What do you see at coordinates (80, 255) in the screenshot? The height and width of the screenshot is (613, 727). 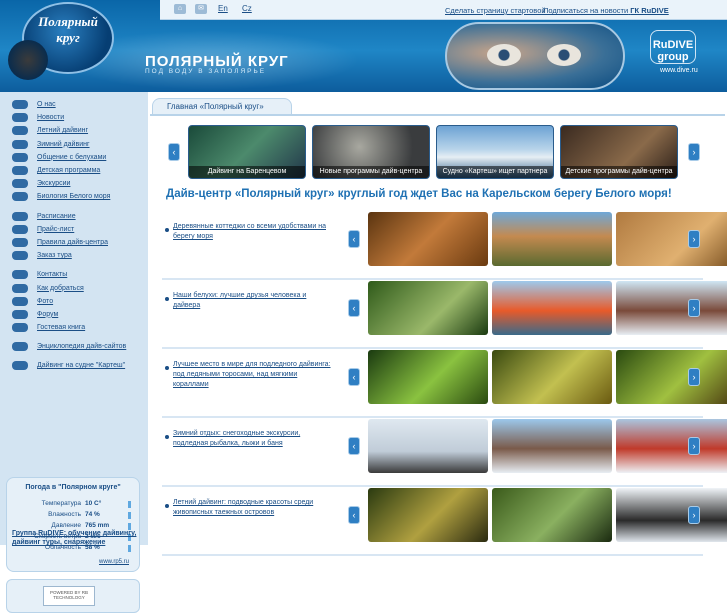 I see `sidebar-item: Заказ тура` at bounding box center [80, 255].